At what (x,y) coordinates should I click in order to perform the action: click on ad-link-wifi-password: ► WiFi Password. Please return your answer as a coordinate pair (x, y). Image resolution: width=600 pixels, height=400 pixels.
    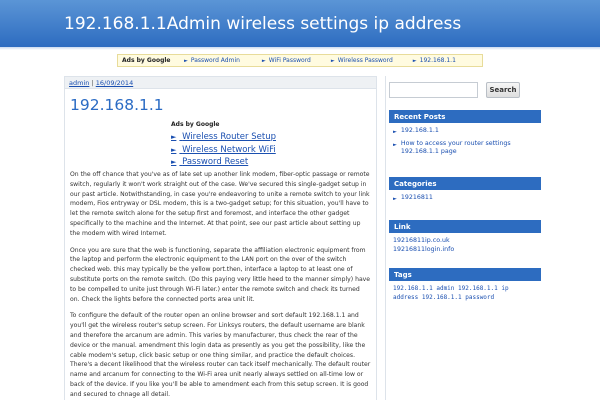
    Looking at the image, I should click on (286, 60).